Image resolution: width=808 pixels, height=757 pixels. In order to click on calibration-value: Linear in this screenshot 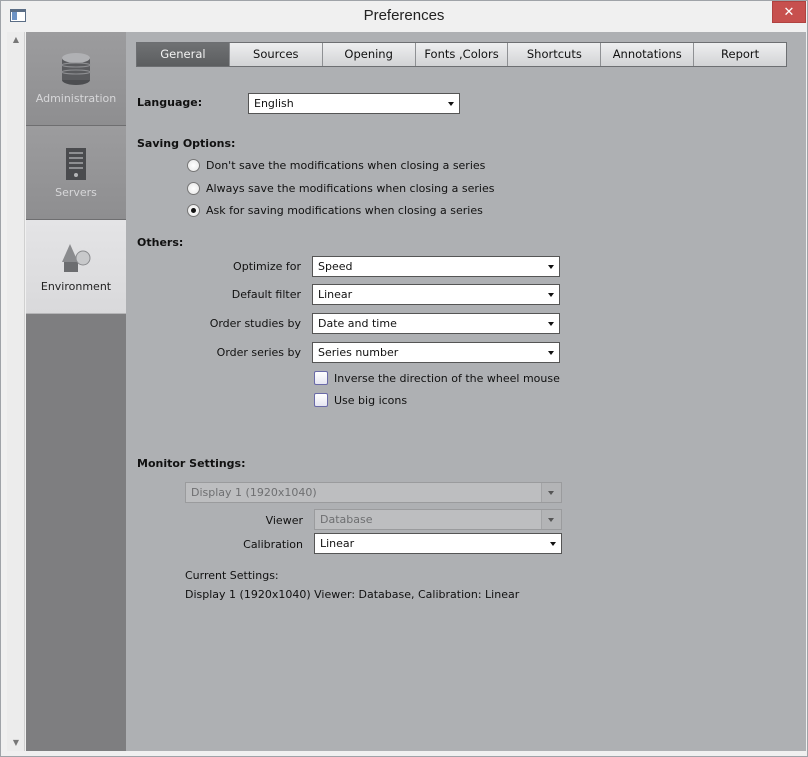, I will do `click(337, 543)`.